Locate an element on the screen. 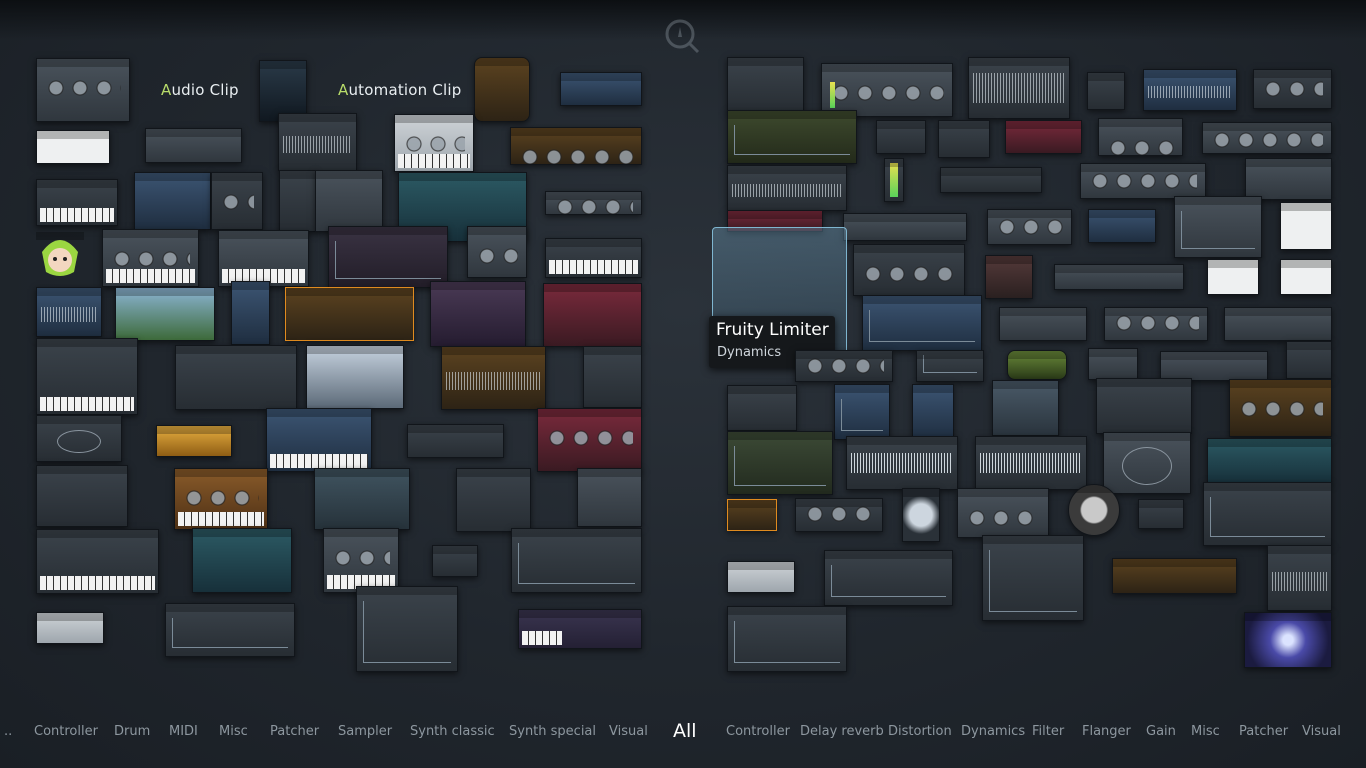 This screenshot has width=1366, height=768. category-filter: Filter is located at coordinates (1048, 731).